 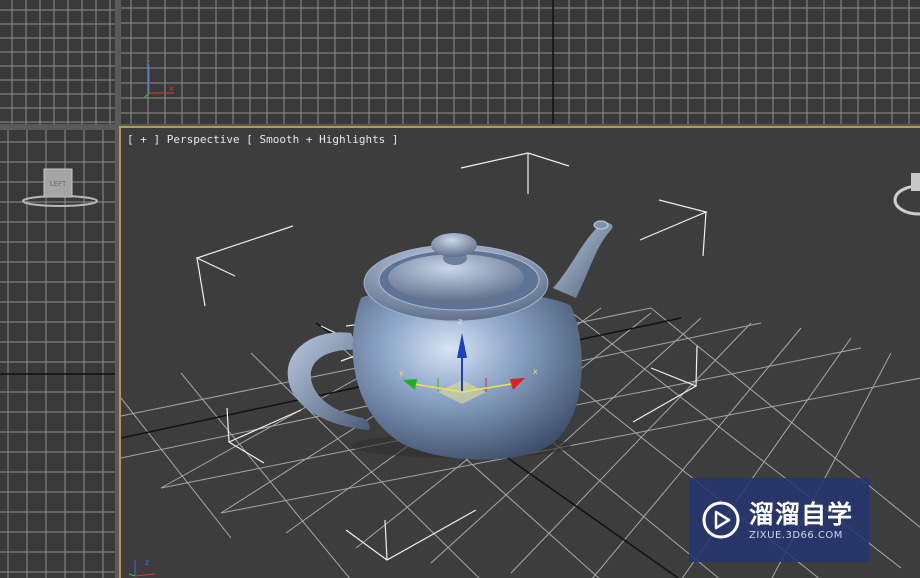 I want to click on viewport-left: LEFT, so click(x=57, y=354).